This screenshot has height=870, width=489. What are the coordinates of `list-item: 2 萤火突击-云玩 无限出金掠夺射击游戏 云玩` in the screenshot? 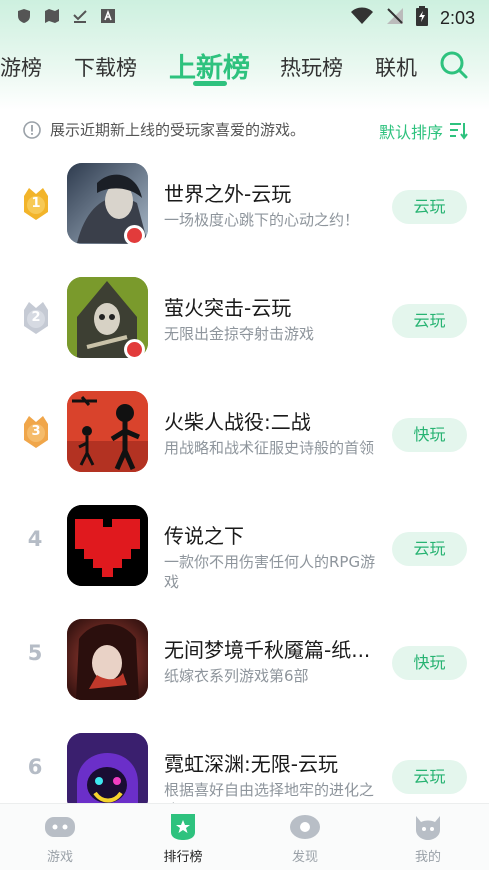 It's located at (244, 321).